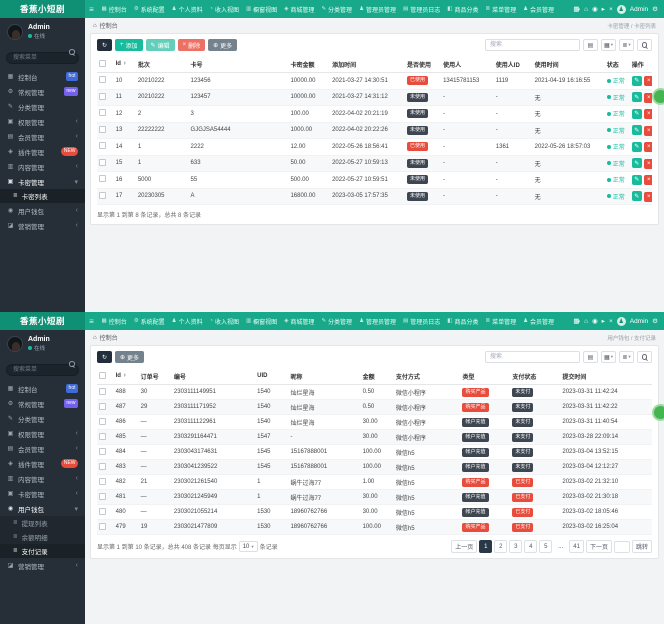 This screenshot has height=624, width=664. Describe the element at coordinates (15, 344) in the screenshot. I see `sidebar-avatar` at that location.